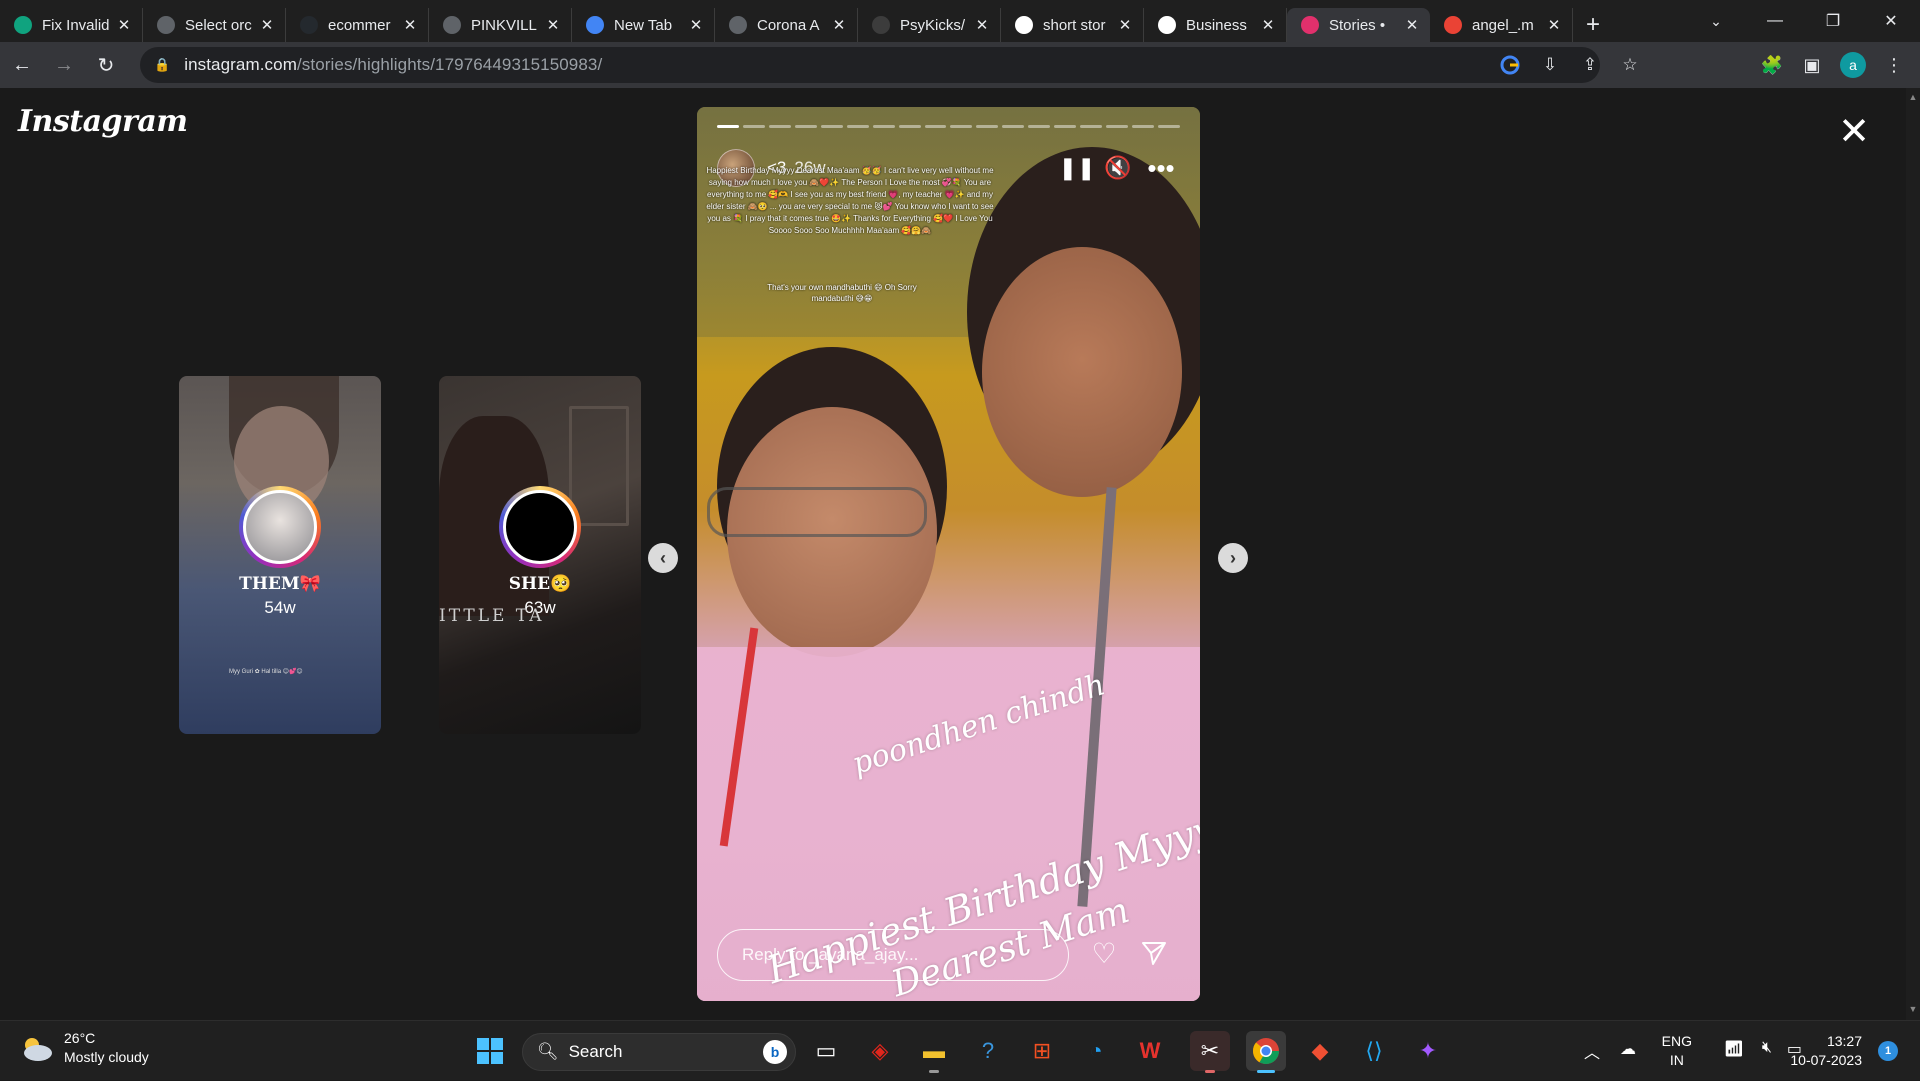 The width and height of the screenshot is (1920, 1081). I want to click on region-code: IN, so click(1676, 1060).